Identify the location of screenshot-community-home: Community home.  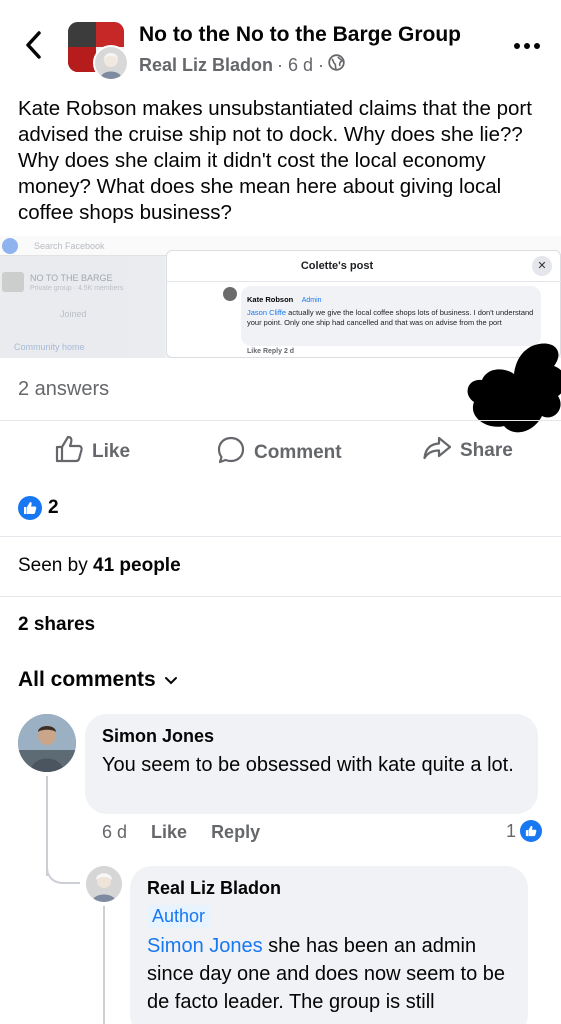
(49, 347).